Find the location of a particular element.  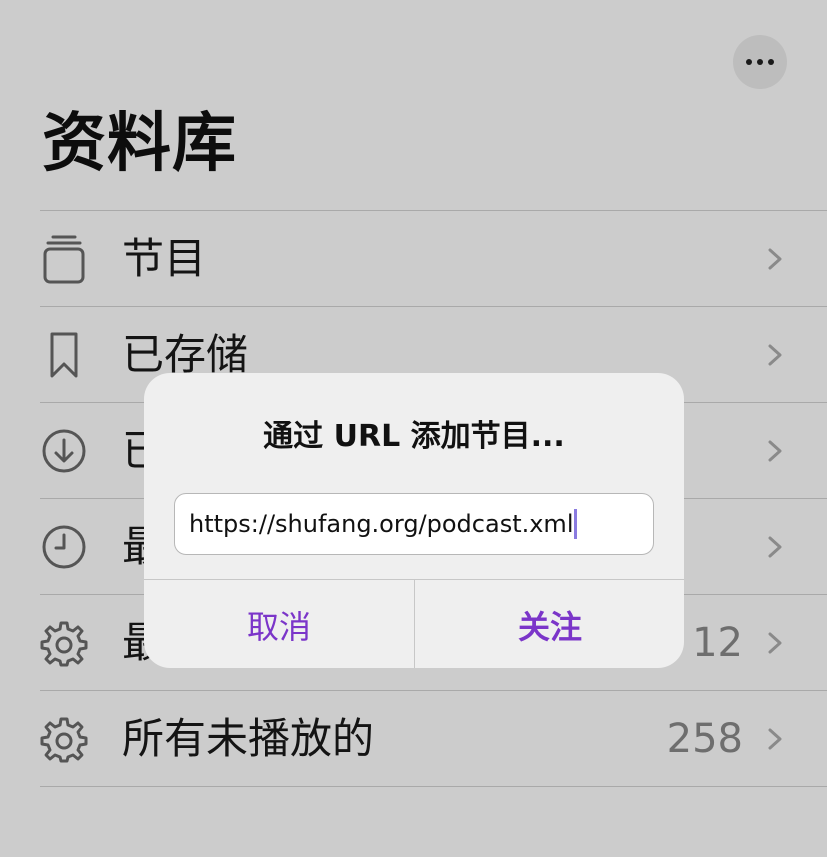

dialog-button-row: 取消 关注 is located at coordinates (414, 623).